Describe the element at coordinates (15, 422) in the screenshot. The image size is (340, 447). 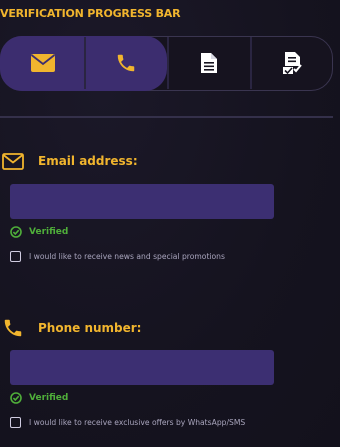
I see `phone-consent-checkbox` at that location.